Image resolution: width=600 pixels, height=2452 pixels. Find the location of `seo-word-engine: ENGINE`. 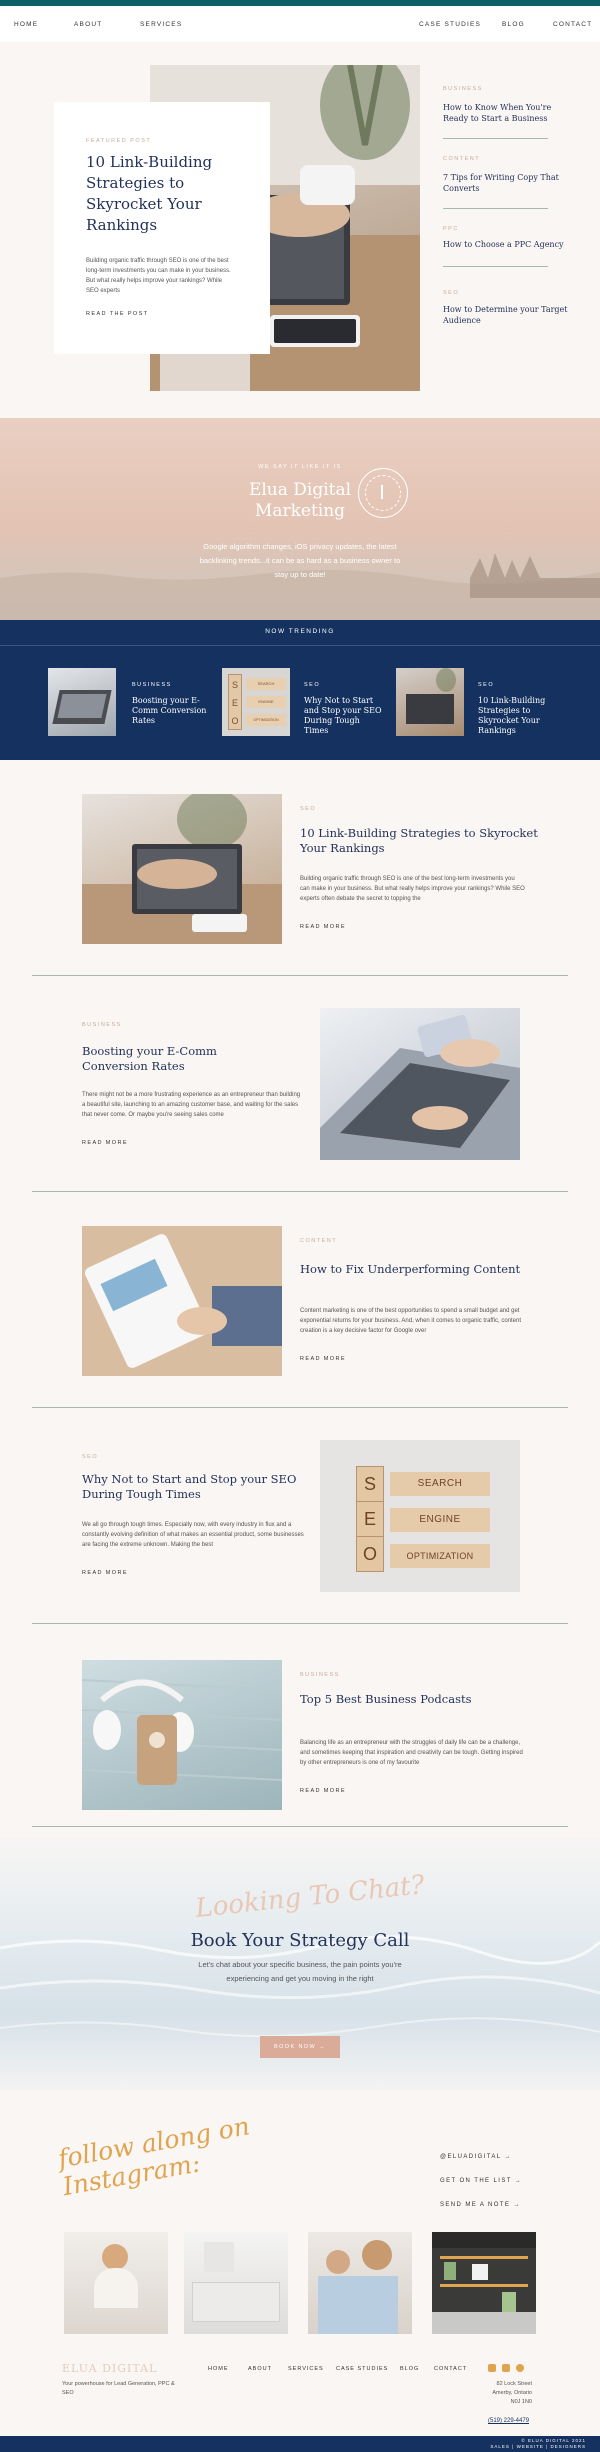

seo-word-engine: ENGINE is located at coordinates (440, 1520).